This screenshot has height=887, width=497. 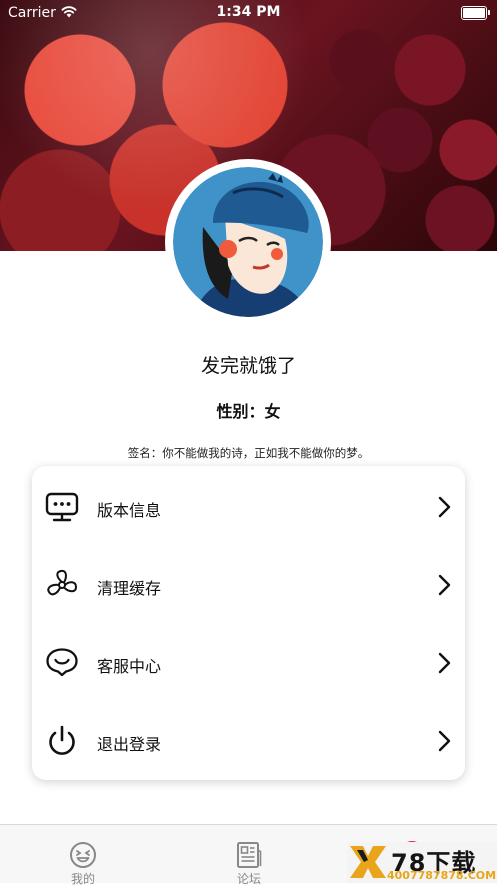 I want to click on avatar-frame, so click(x=248, y=242).